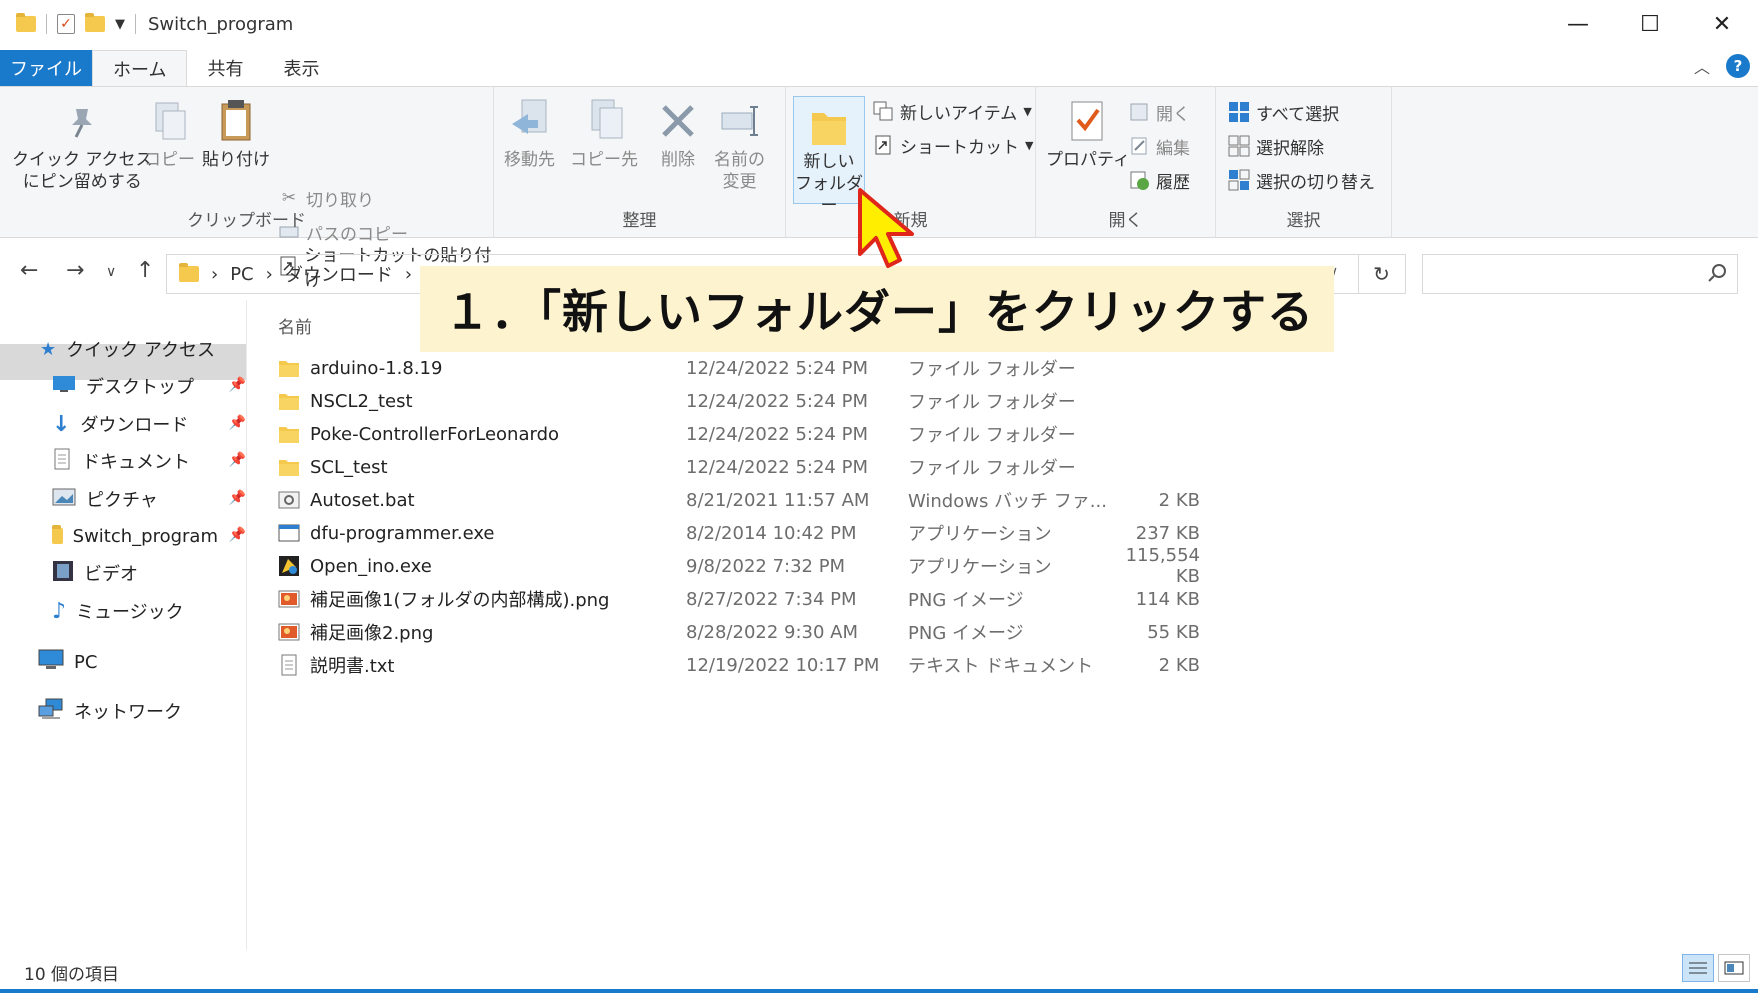  What do you see at coordinates (225, 68) in the screenshot?
I see `tab-share: 共有` at bounding box center [225, 68].